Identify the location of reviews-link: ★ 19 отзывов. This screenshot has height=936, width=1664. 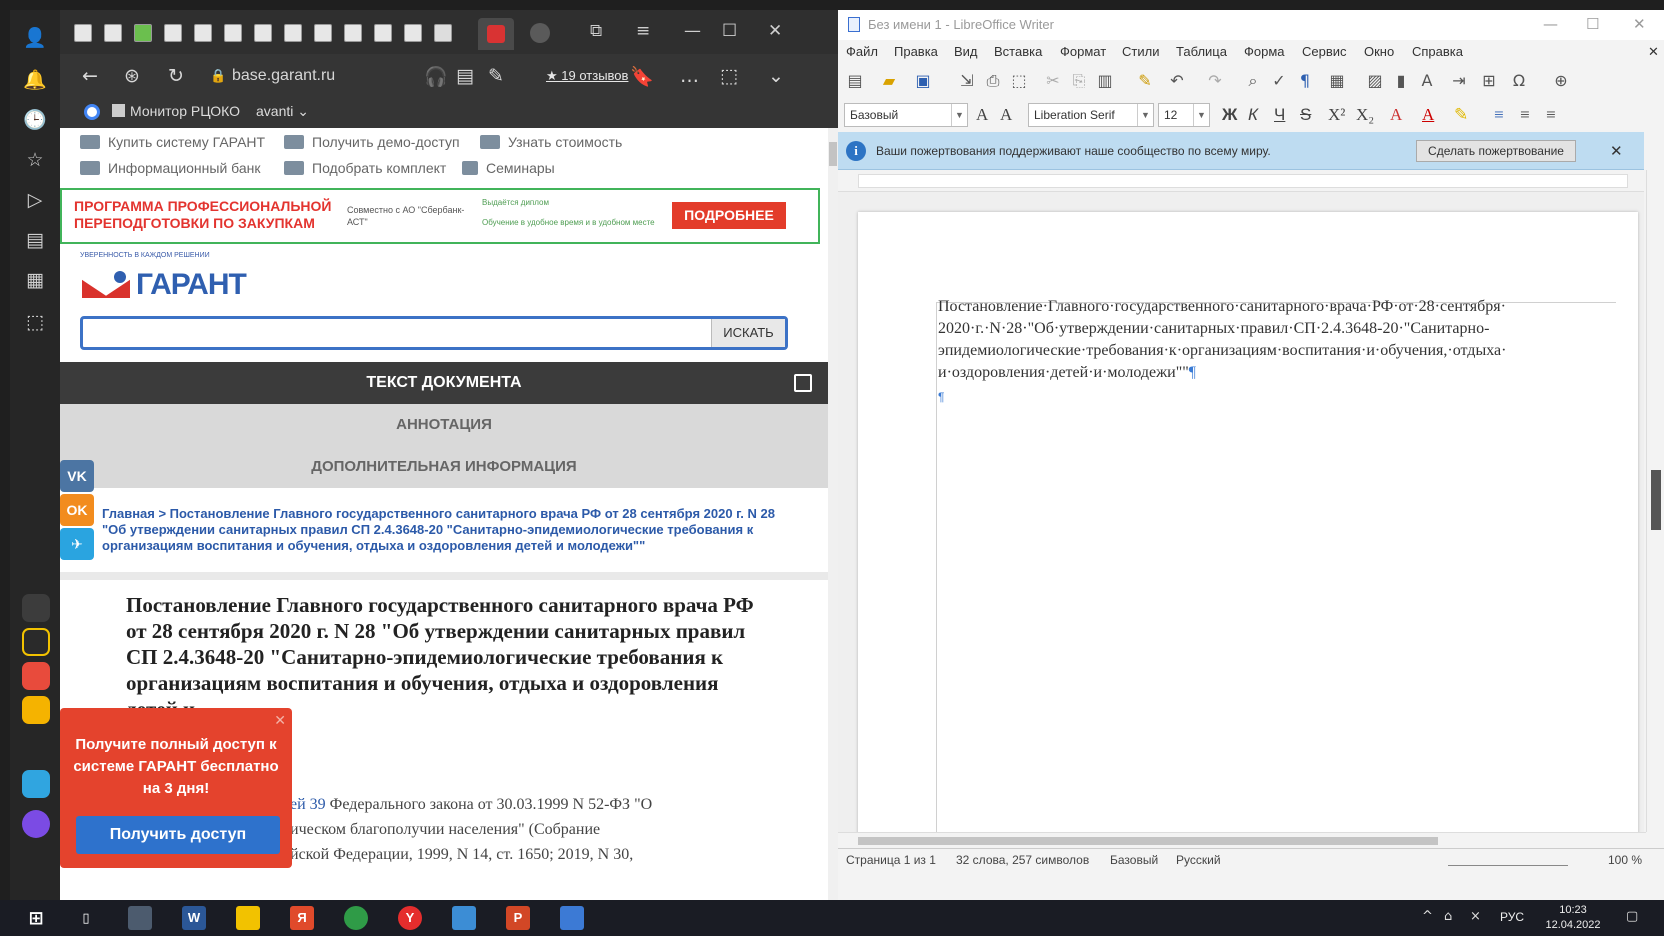
(587, 76).